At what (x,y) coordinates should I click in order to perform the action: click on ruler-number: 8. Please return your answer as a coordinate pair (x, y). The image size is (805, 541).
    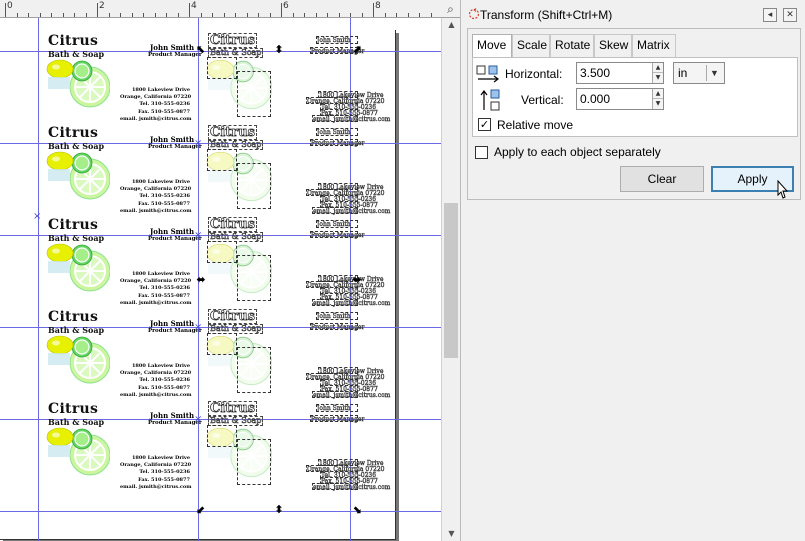
    Looking at the image, I should click on (378, 6).